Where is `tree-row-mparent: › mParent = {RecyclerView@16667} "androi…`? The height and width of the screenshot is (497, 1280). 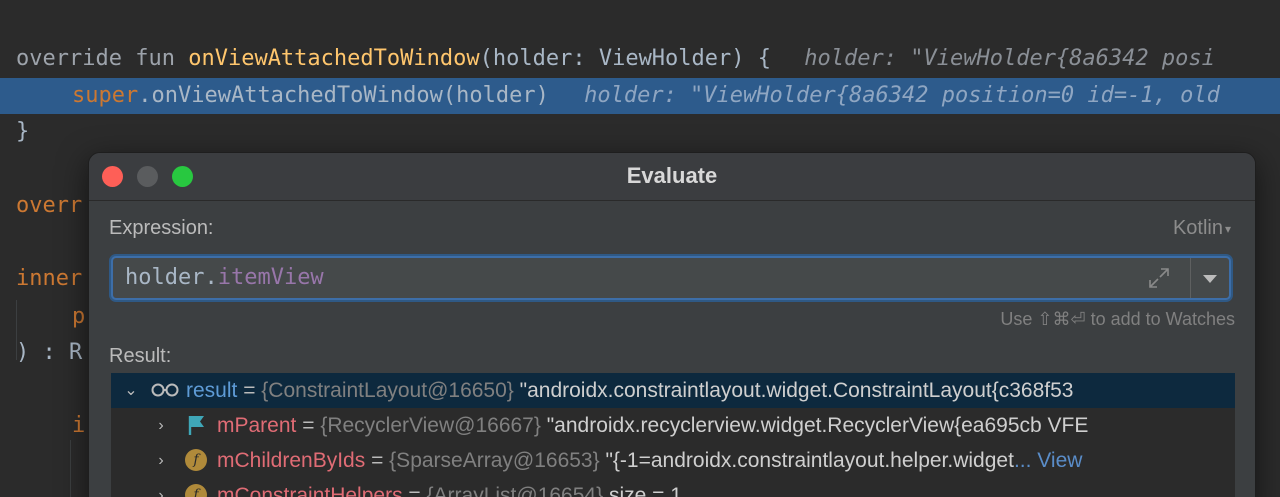
tree-row-mparent: › mParent = {RecyclerView@16667} "androi… is located at coordinates (673, 425).